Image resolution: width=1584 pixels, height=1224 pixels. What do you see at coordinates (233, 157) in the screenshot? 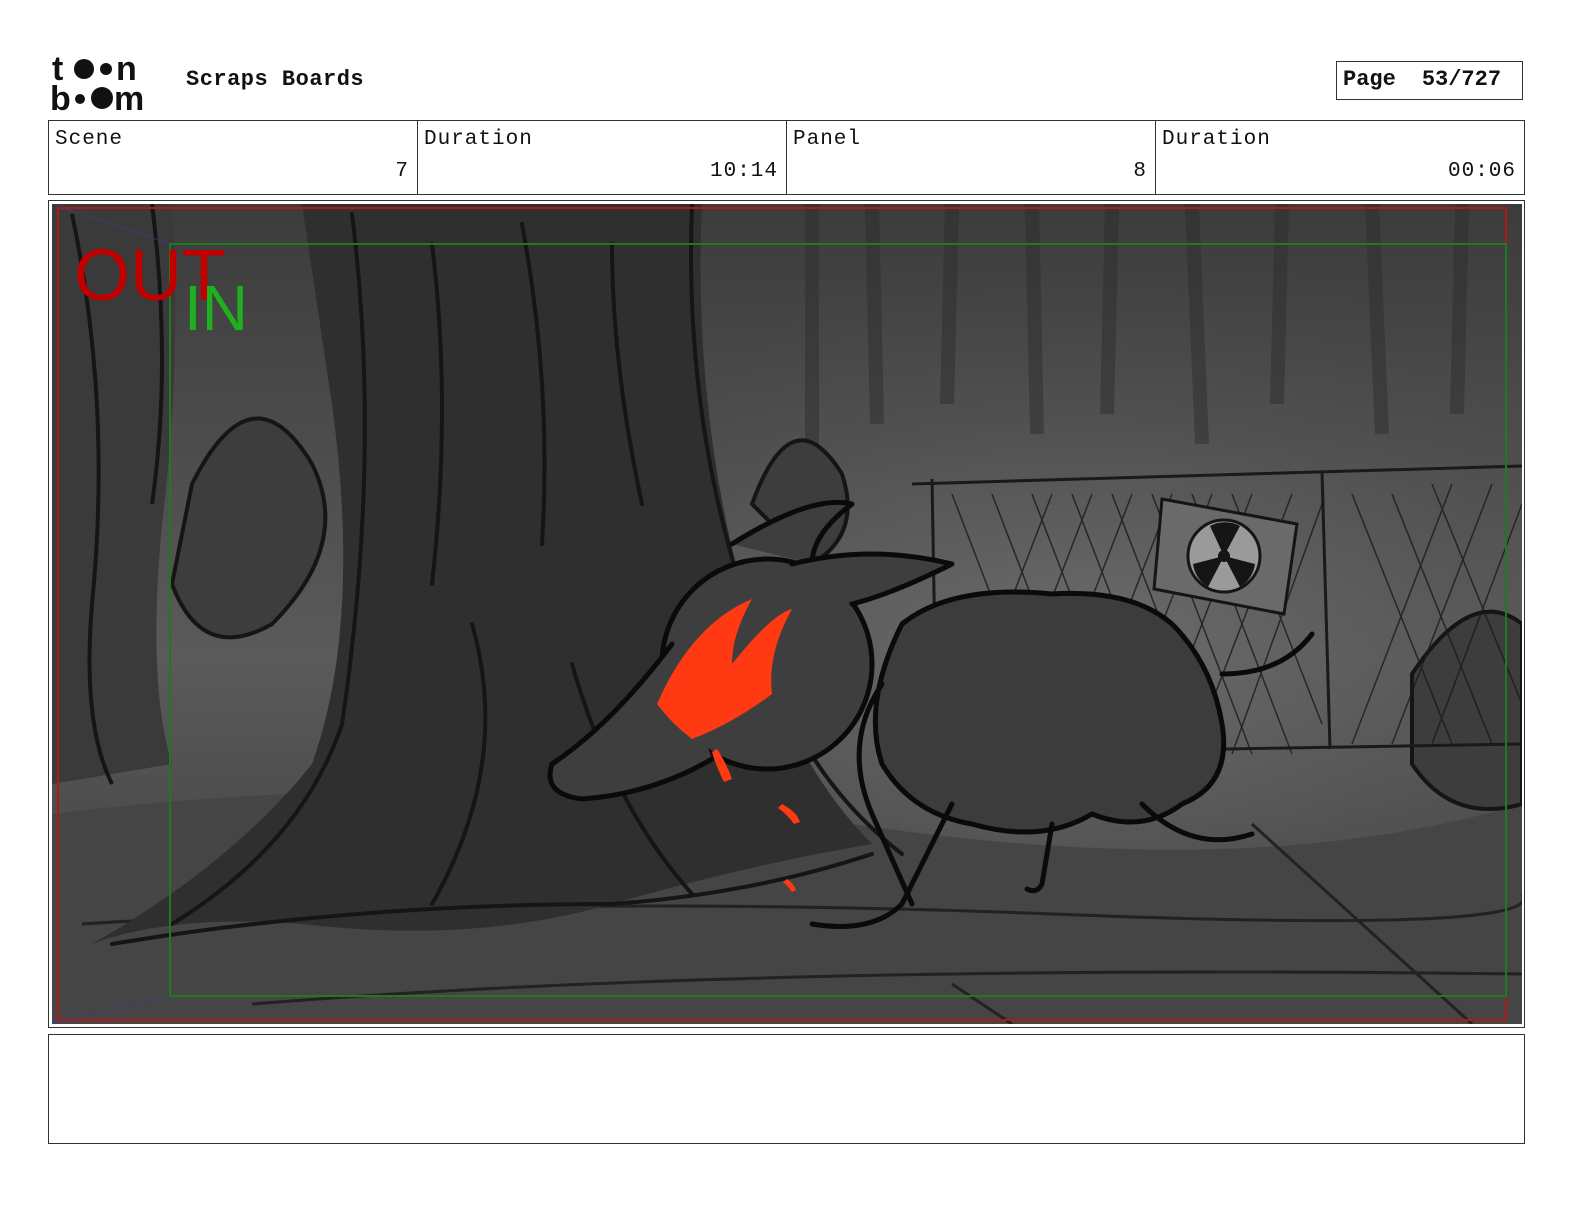
I see `scene-cell: Scene 7` at bounding box center [233, 157].